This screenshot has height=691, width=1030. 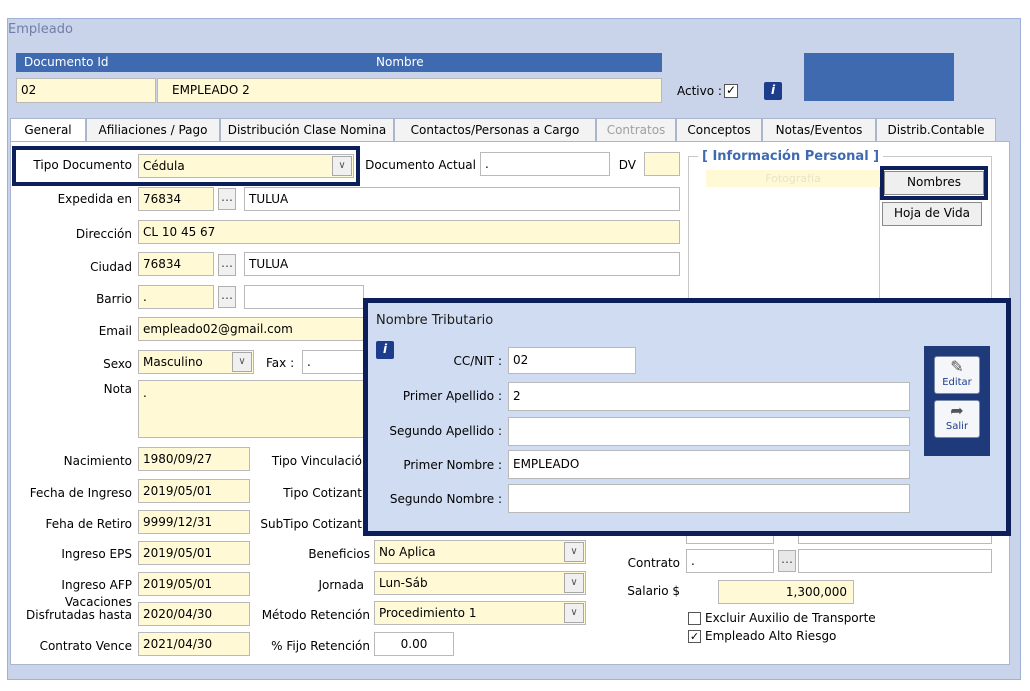 What do you see at coordinates (40, 29) in the screenshot?
I see `window-title: Empleado` at bounding box center [40, 29].